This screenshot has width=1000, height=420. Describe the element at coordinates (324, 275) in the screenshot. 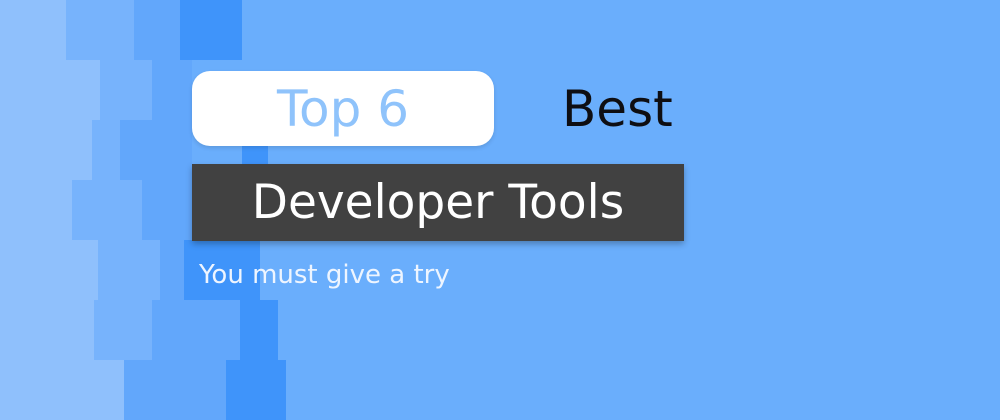

I see `subtitle: You must give a try` at that location.